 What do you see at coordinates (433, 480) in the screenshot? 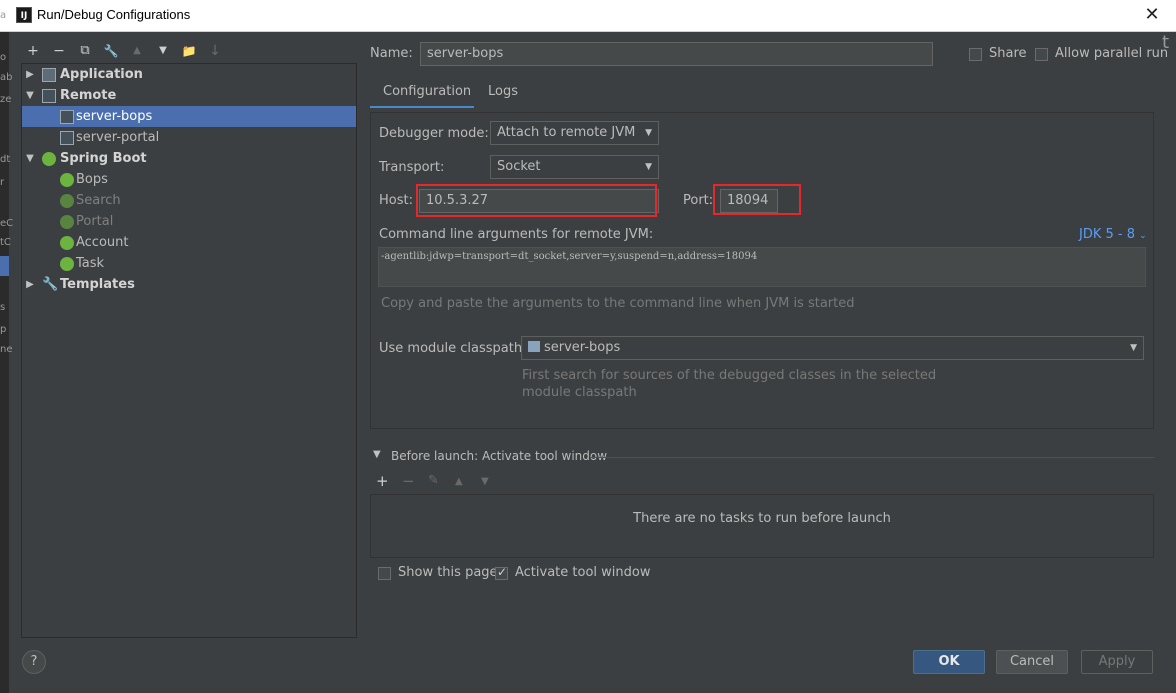
I see `edit-task-icon: ✎` at bounding box center [433, 480].